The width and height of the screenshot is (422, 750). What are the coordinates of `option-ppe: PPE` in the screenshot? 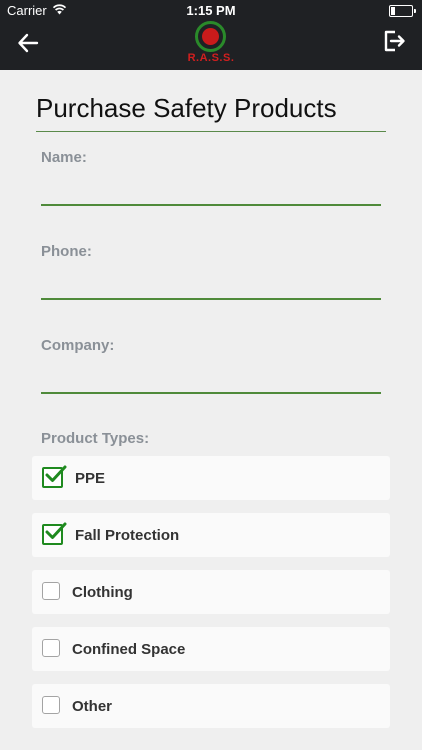 It's located at (211, 478).